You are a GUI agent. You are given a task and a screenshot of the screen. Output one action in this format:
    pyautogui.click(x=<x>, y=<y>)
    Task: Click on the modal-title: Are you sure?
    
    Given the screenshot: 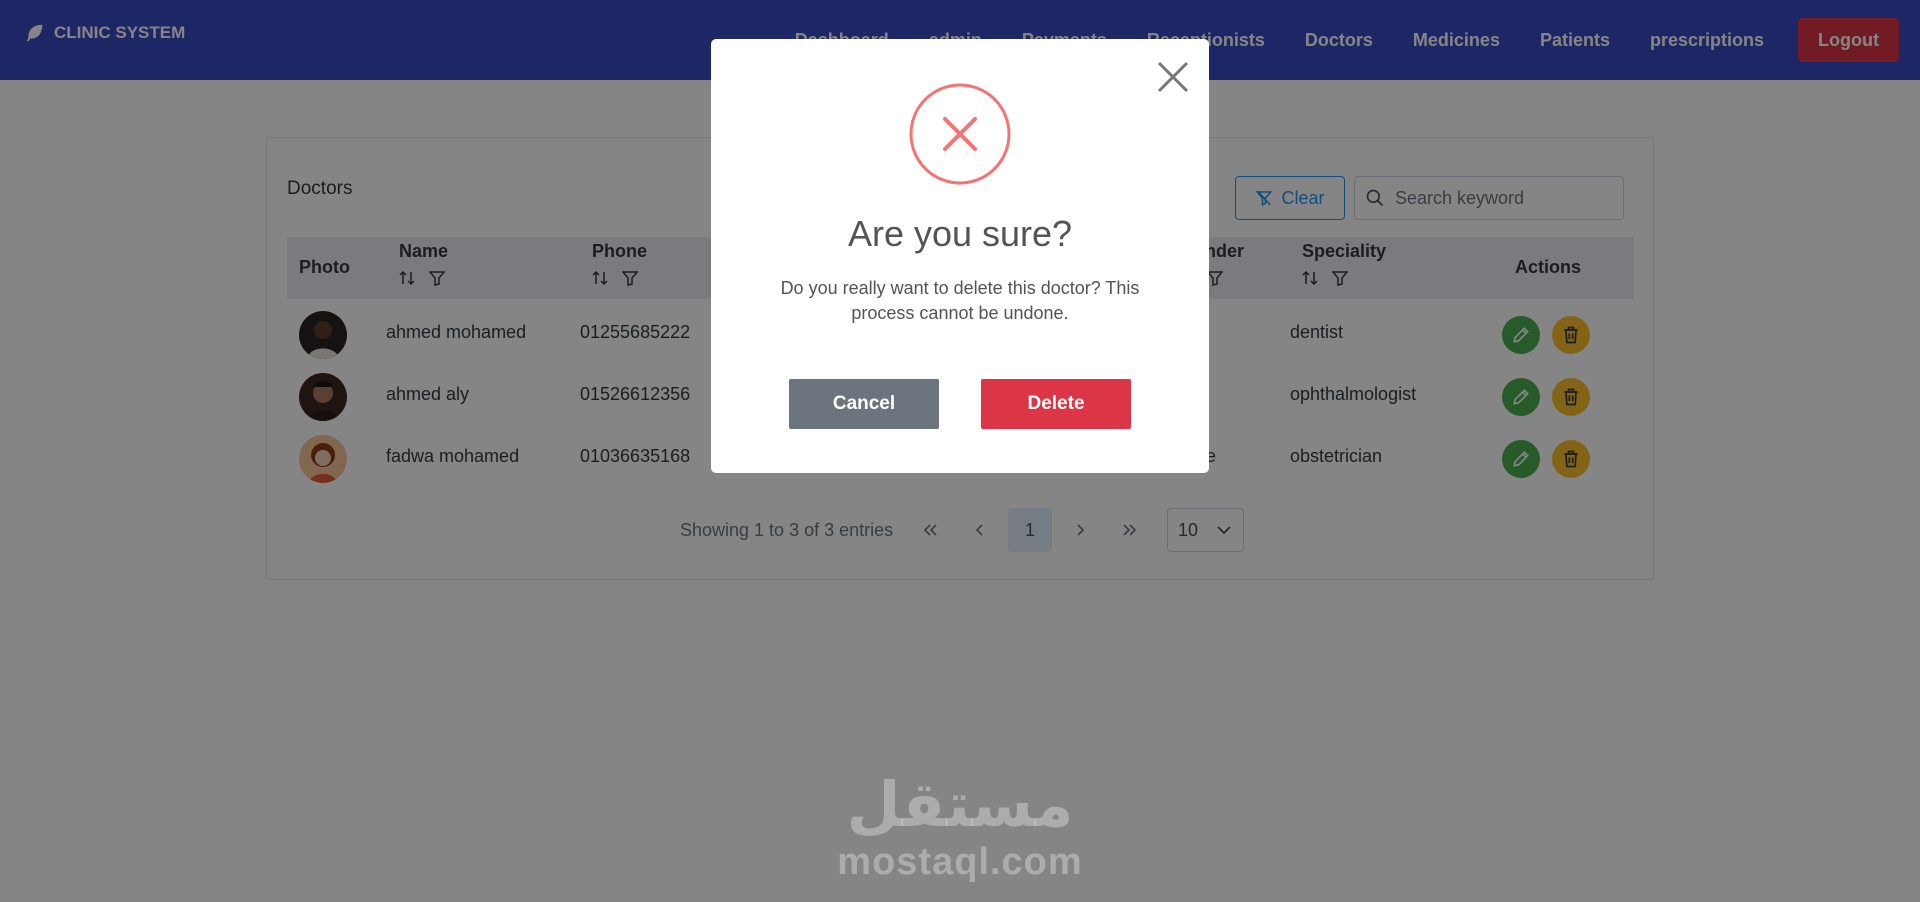 What is the action you would take?
    pyautogui.click(x=960, y=233)
    